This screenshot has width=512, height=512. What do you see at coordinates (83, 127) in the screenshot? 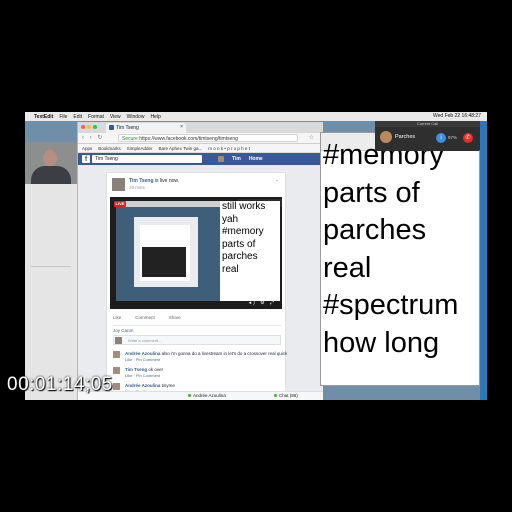
I see `close-window-icon` at bounding box center [83, 127].